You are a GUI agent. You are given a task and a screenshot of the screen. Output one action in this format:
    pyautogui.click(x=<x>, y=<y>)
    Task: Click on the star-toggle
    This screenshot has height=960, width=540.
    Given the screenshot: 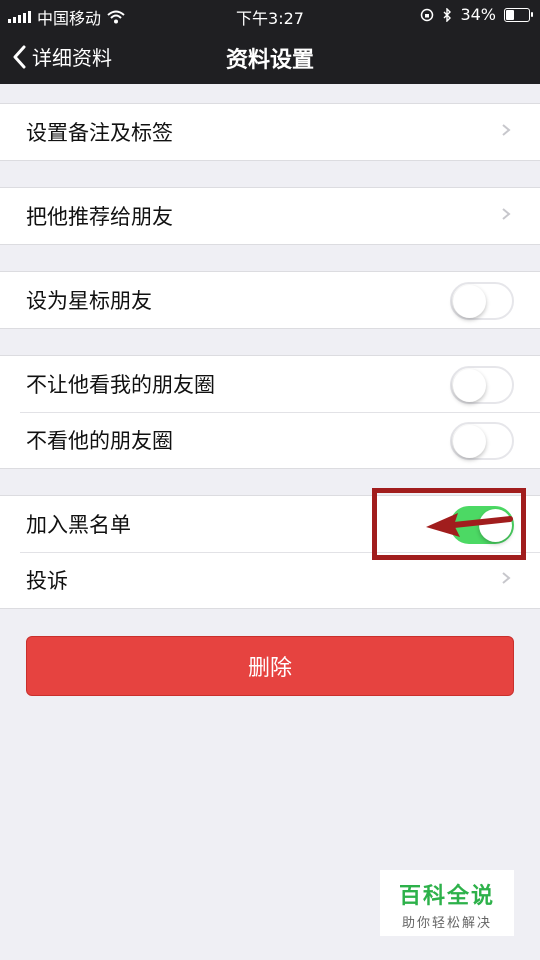 What is the action you would take?
    pyautogui.click(x=482, y=301)
    